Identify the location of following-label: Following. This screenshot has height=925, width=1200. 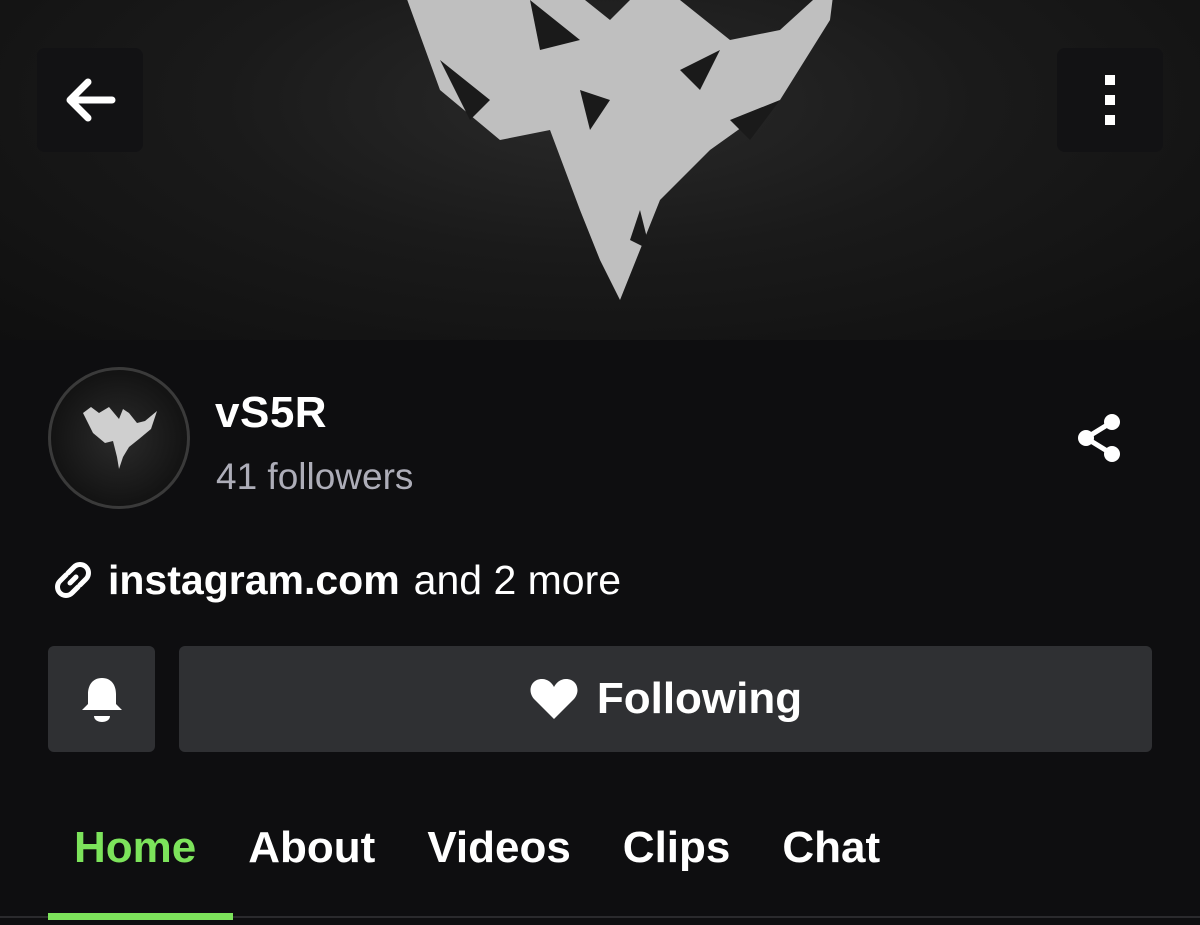
(699, 698).